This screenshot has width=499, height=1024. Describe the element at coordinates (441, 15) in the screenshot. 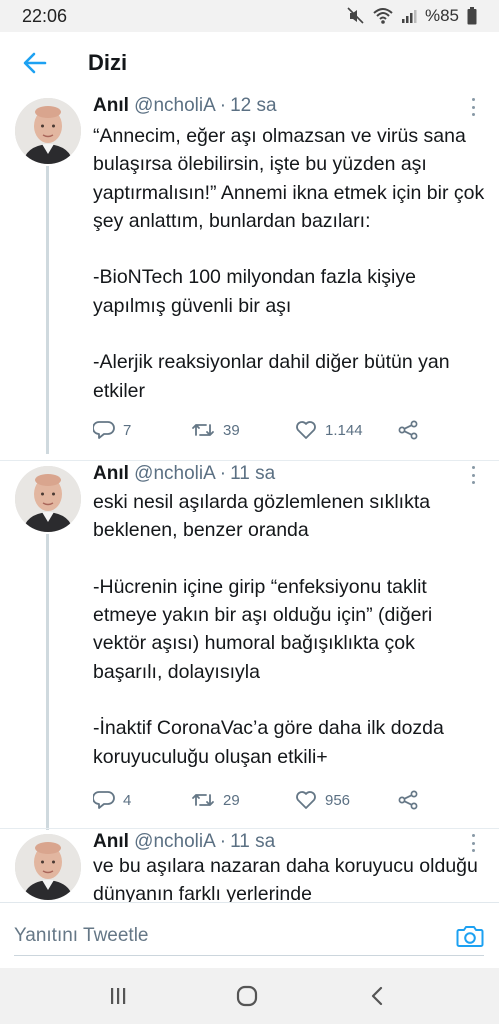

I see `battery-percent: %85` at that location.